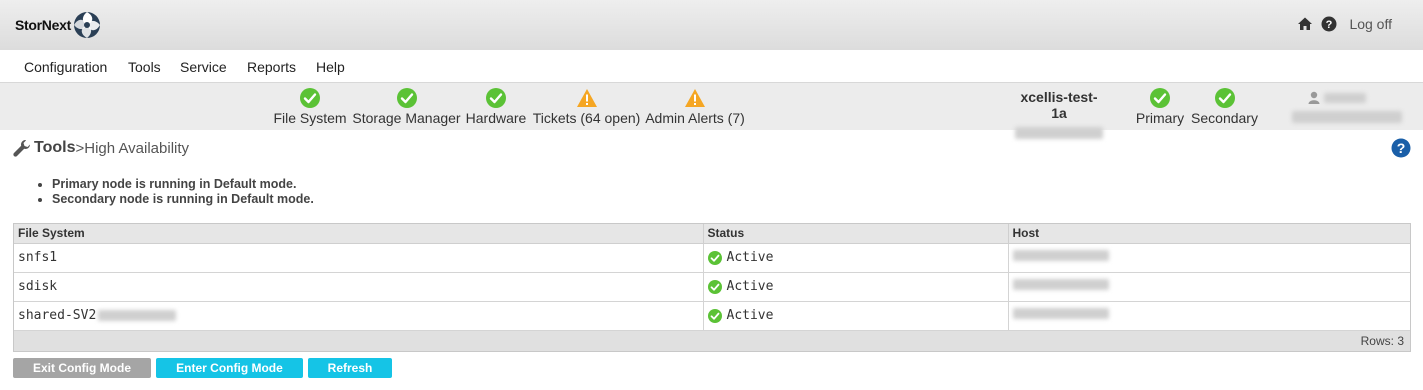 Image resolution: width=1423 pixels, height=390 pixels. What do you see at coordinates (183, 184) in the screenshot?
I see `message-primary: Primary node is running in Default mode.` at bounding box center [183, 184].